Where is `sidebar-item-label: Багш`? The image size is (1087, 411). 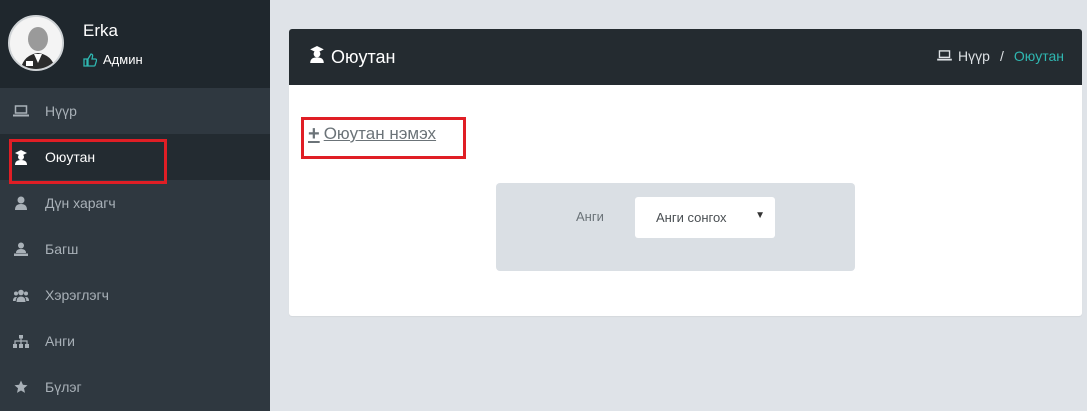
sidebar-item-label: Багш is located at coordinates (62, 249).